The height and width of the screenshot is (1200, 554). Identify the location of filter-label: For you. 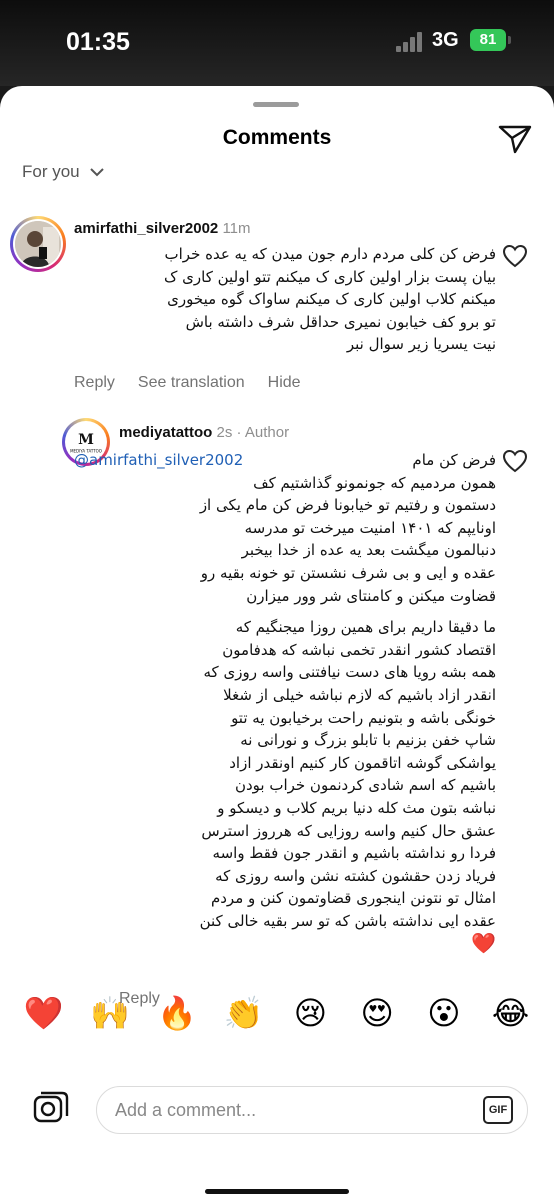
(51, 171).